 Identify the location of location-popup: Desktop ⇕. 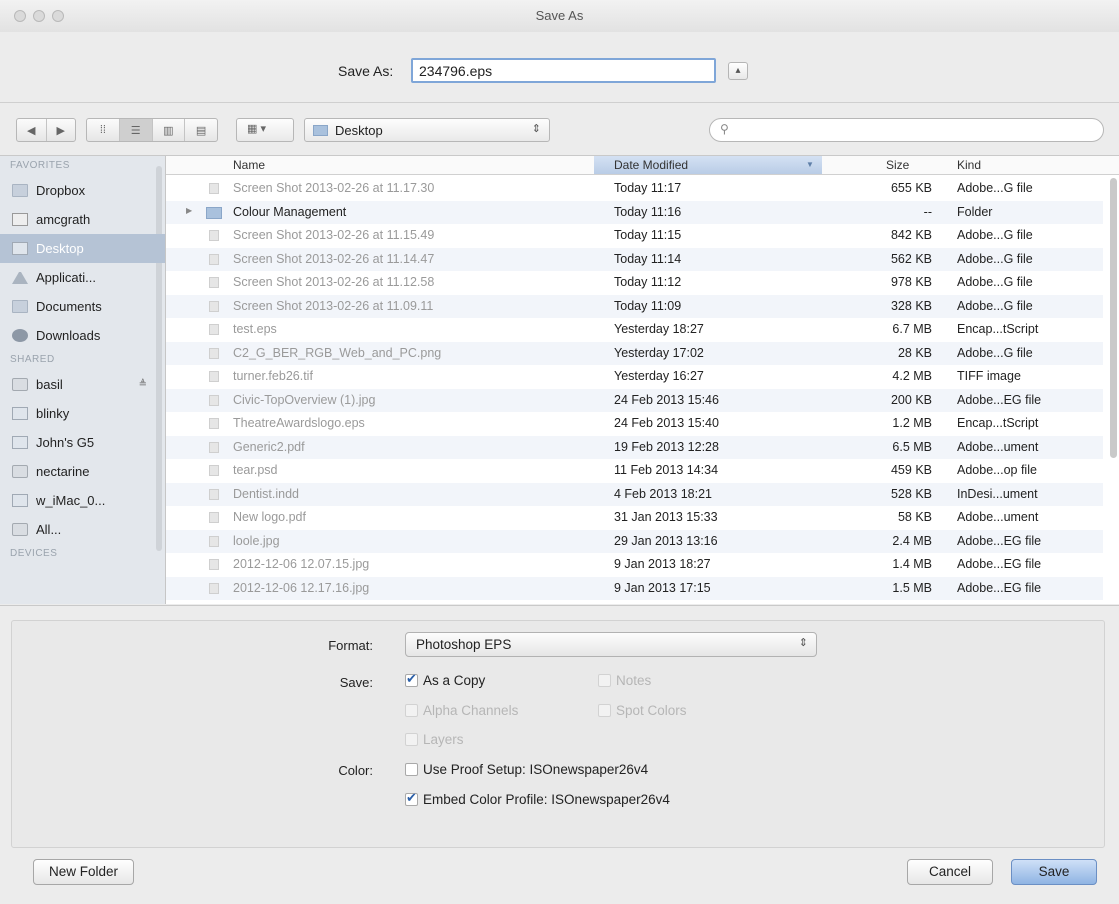
(427, 130).